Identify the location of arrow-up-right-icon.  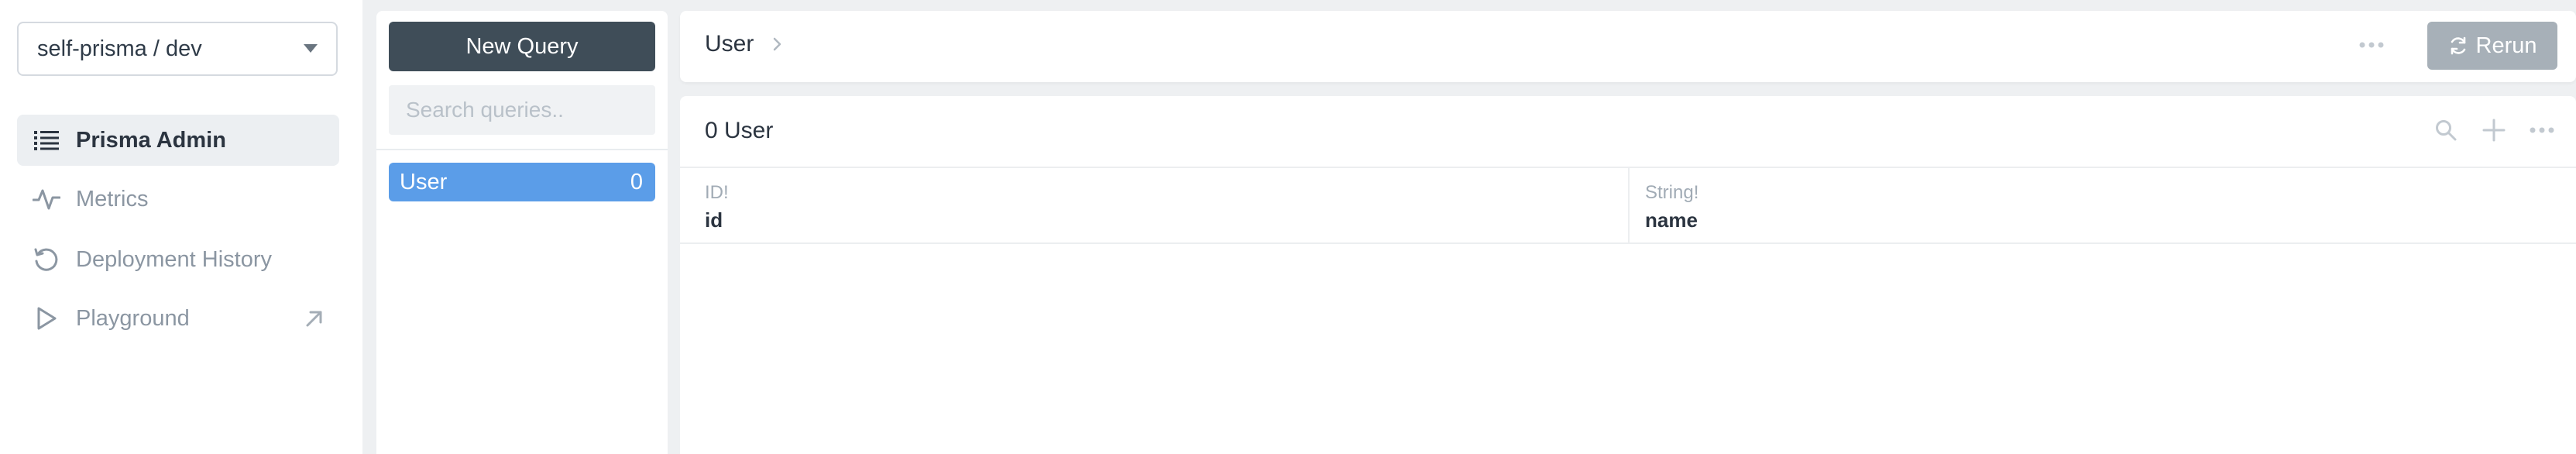
(314, 318).